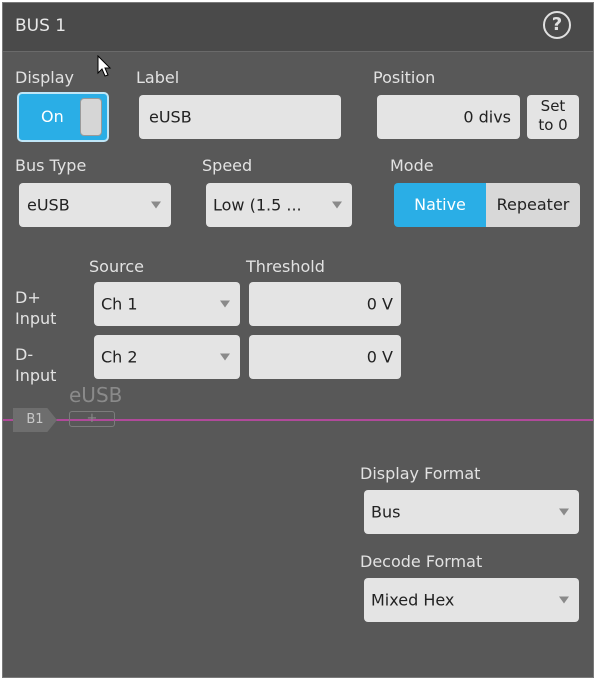  What do you see at coordinates (557, 25) in the screenshot?
I see `help-icon: ?` at bounding box center [557, 25].